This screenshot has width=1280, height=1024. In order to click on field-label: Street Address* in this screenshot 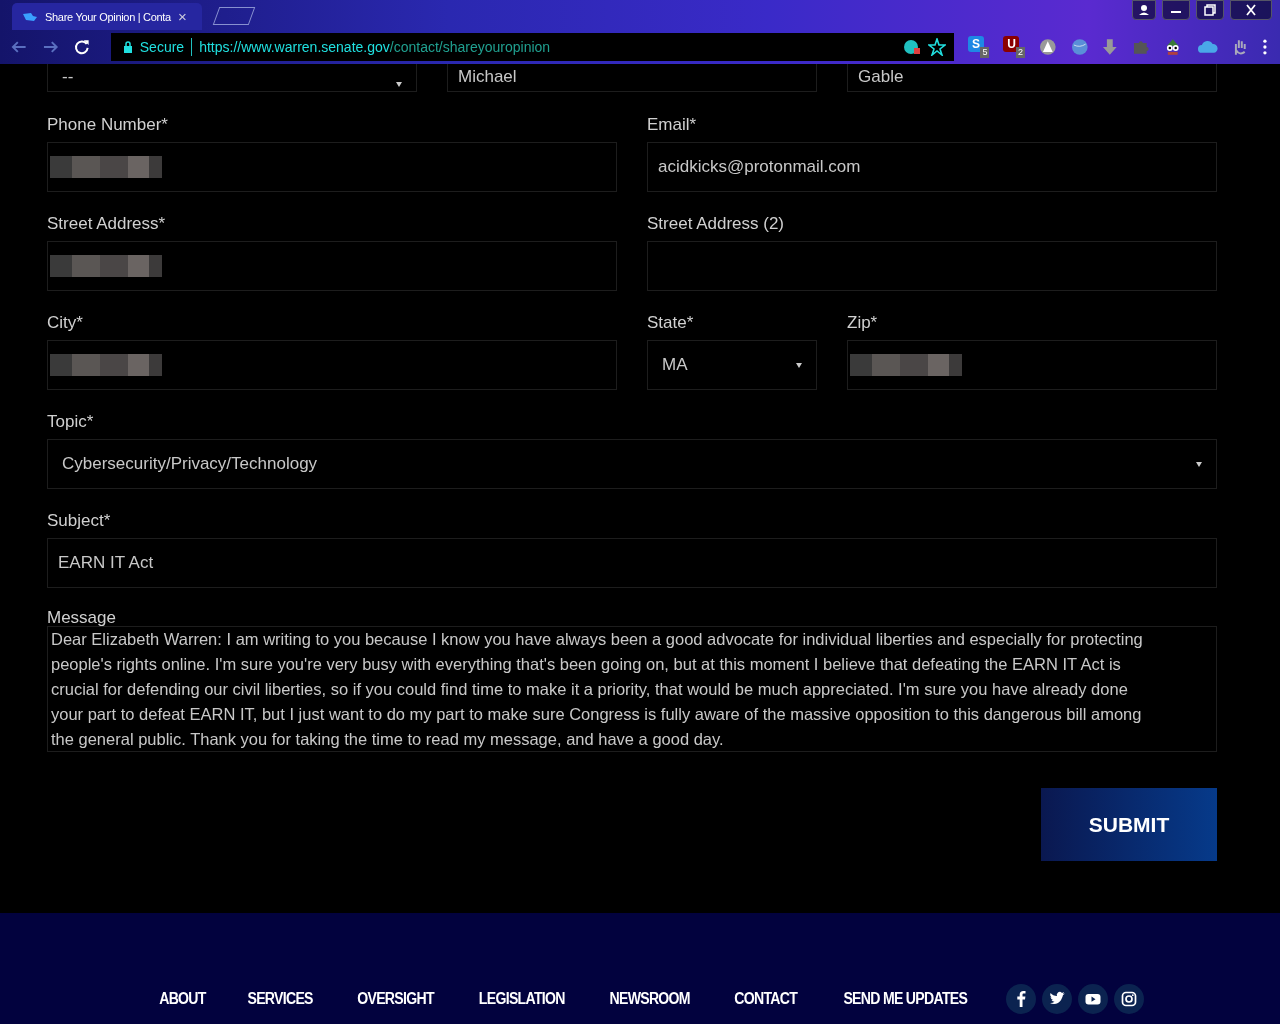, I will do `click(107, 224)`.